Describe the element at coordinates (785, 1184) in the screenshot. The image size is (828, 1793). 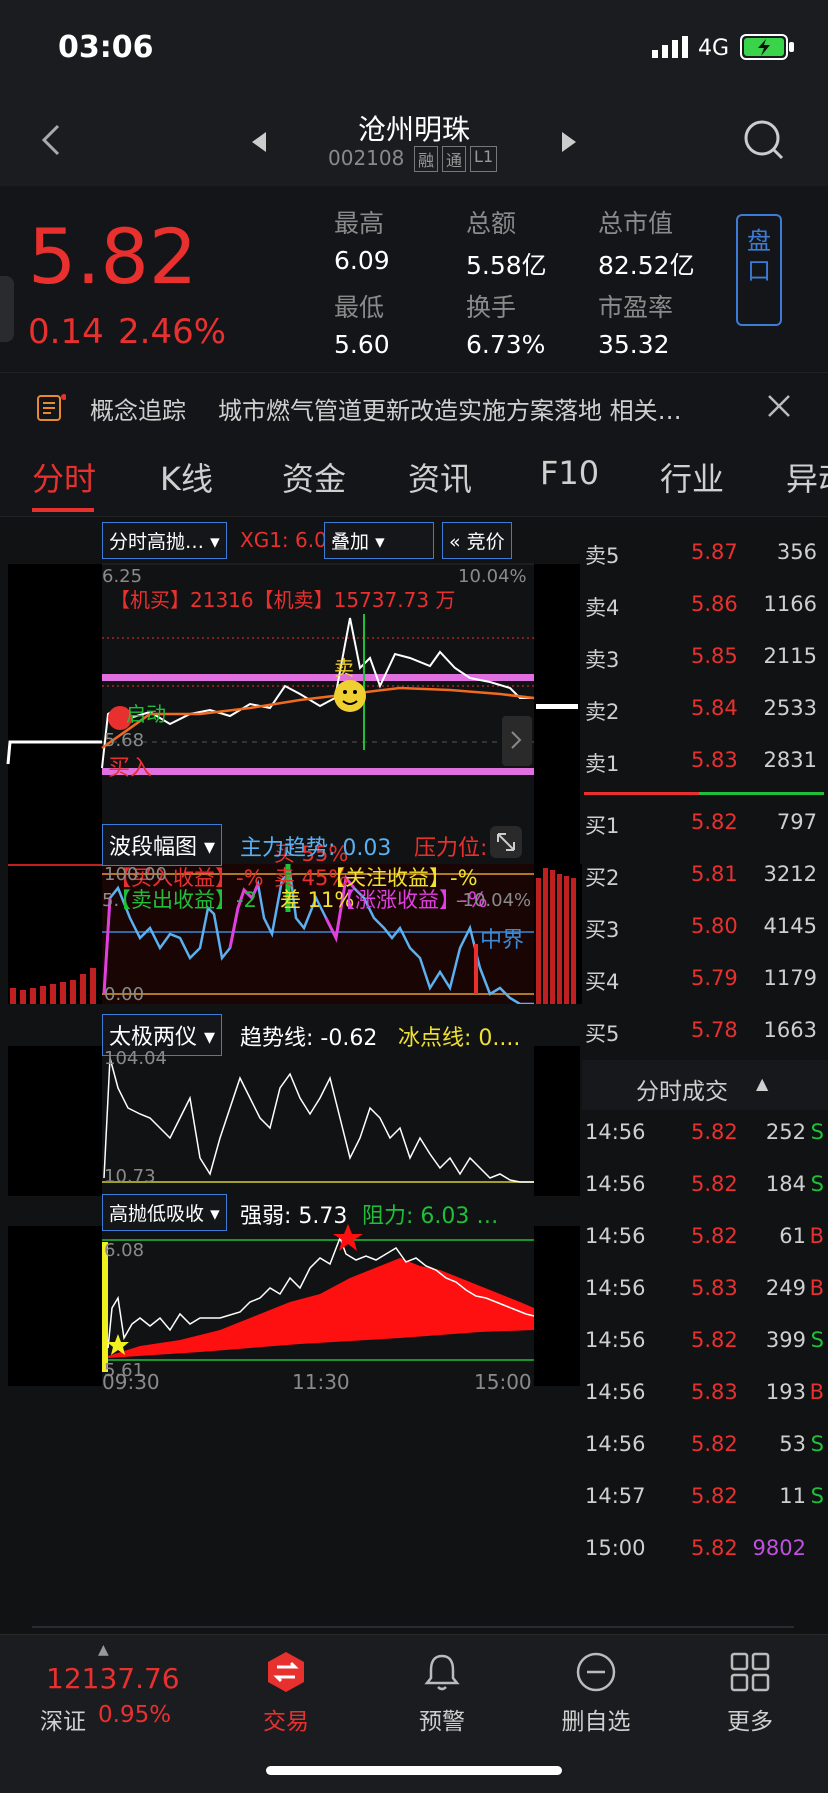
I see `trade-volume: 184` at that location.